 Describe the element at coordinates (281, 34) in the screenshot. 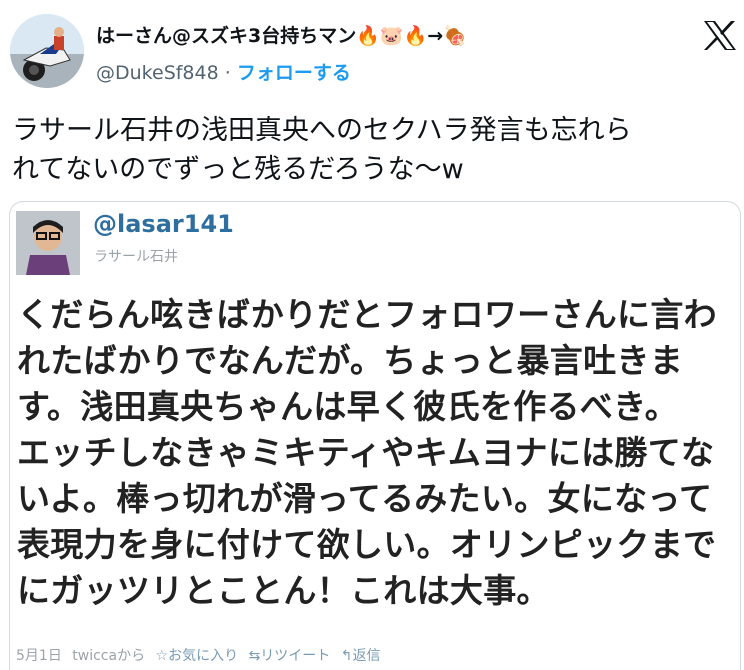

I see `author-name: はーさん@スズキ3台持ちマン🔥🐷🔥→🍖` at that location.